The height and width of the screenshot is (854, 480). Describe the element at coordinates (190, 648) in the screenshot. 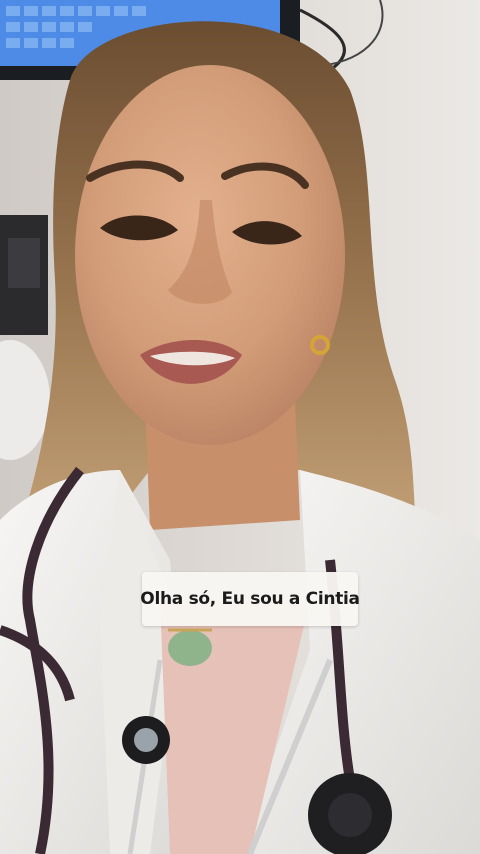

I see `pendant` at that location.